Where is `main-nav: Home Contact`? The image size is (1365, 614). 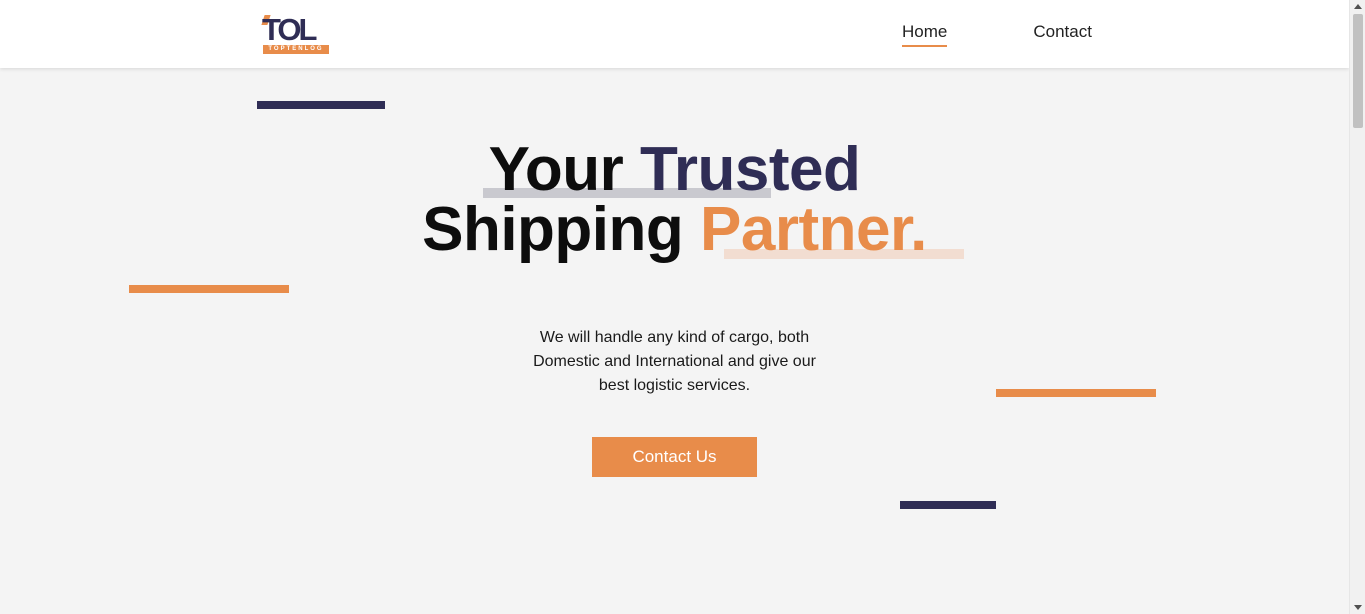 main-nav: Home Contact is located at coordinates (997, 34).